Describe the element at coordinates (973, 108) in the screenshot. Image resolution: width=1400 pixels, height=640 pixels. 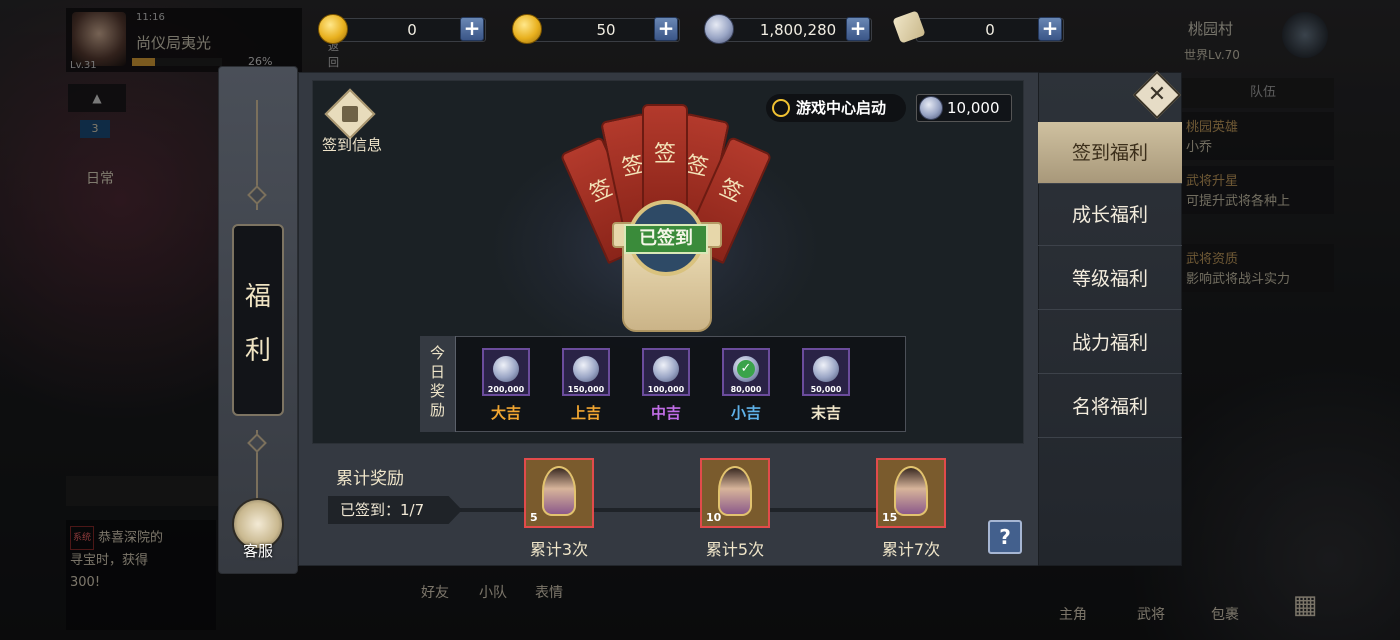
I see `cost-value: 10,000` at that location.